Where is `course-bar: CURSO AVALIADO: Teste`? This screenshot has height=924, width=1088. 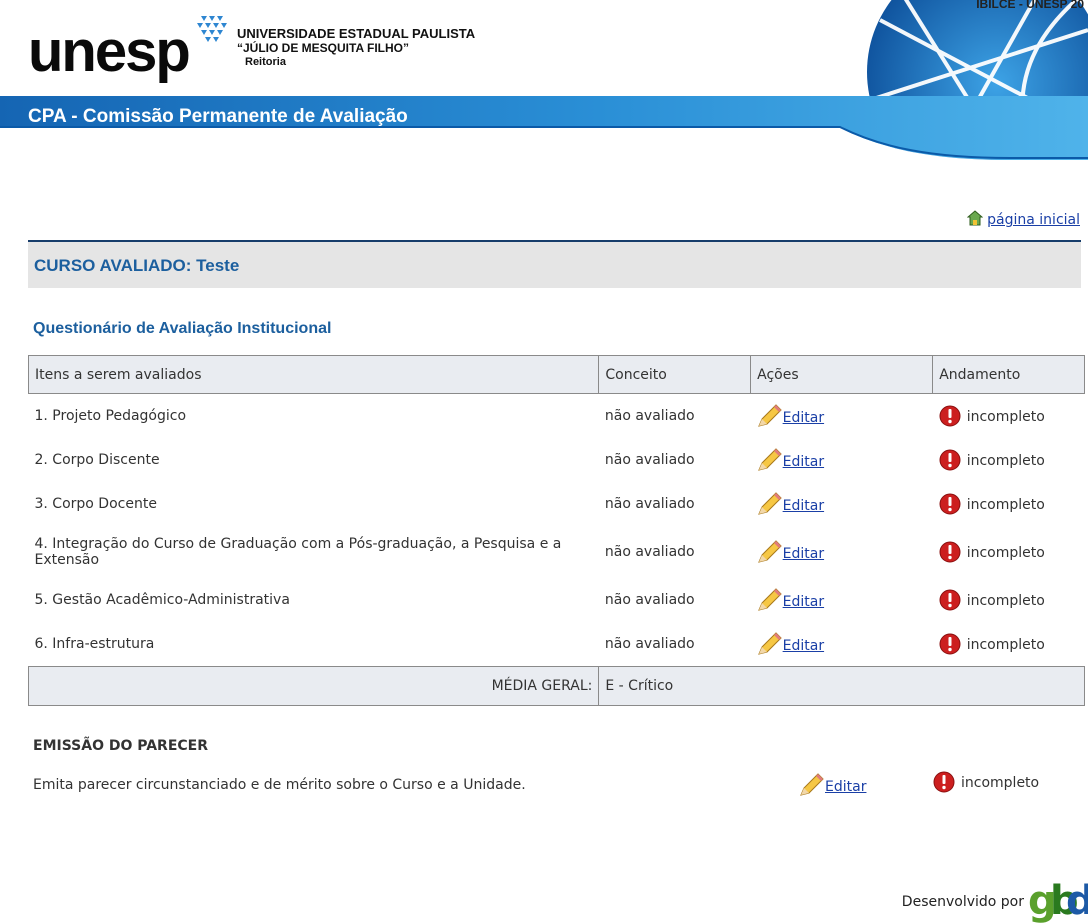 course-bar: CURSO AVALIADO: Teste is located at coordinates (554, 264).